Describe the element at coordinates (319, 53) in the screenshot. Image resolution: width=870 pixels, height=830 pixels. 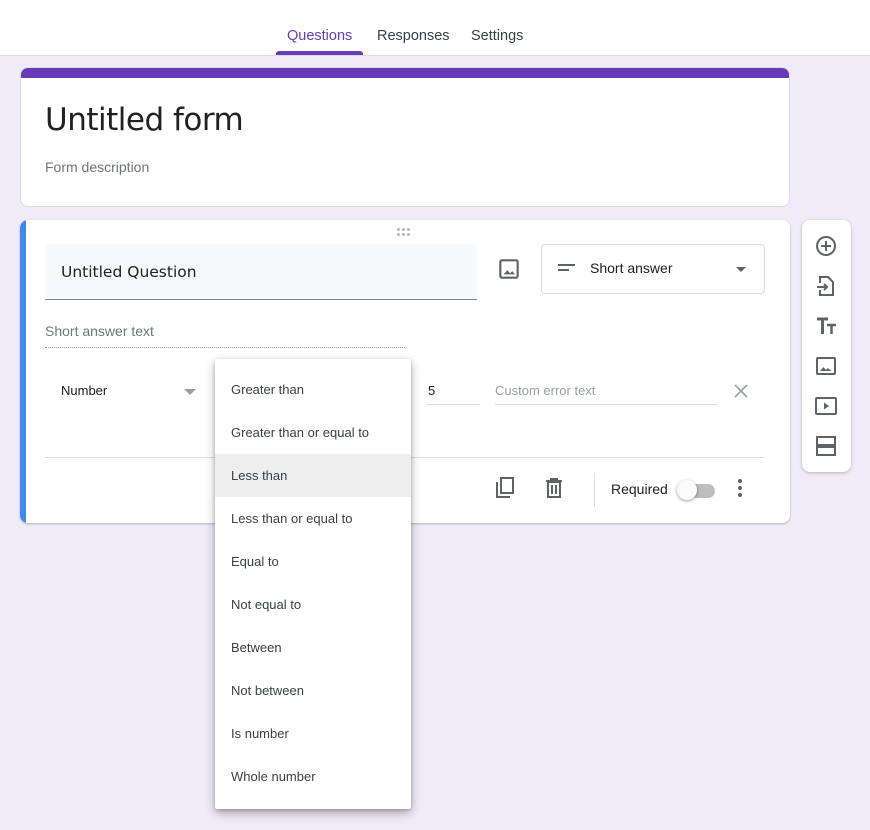
I see `active-tab-indicator` at that location.